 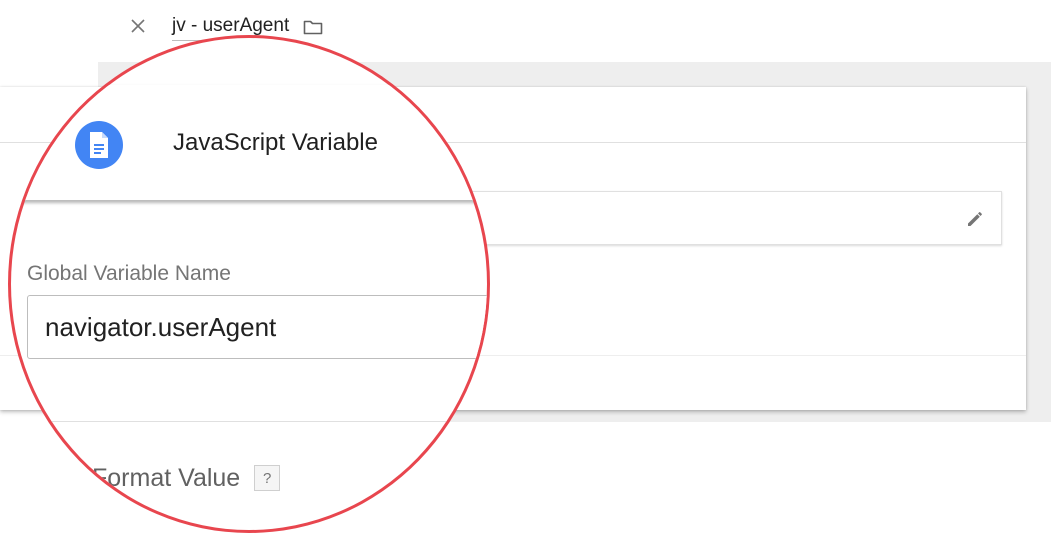 I want to click on global-variable-name-input, so click(x=257, y=327).